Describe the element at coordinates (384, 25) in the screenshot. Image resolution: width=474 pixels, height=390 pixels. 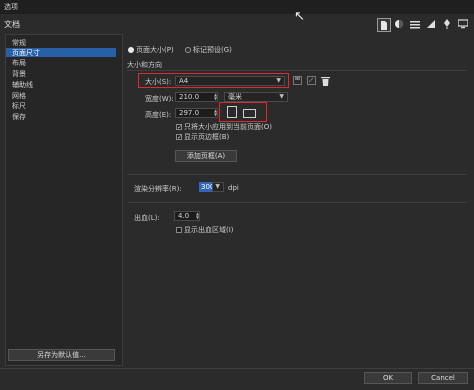
I see `document-icon` at that location.